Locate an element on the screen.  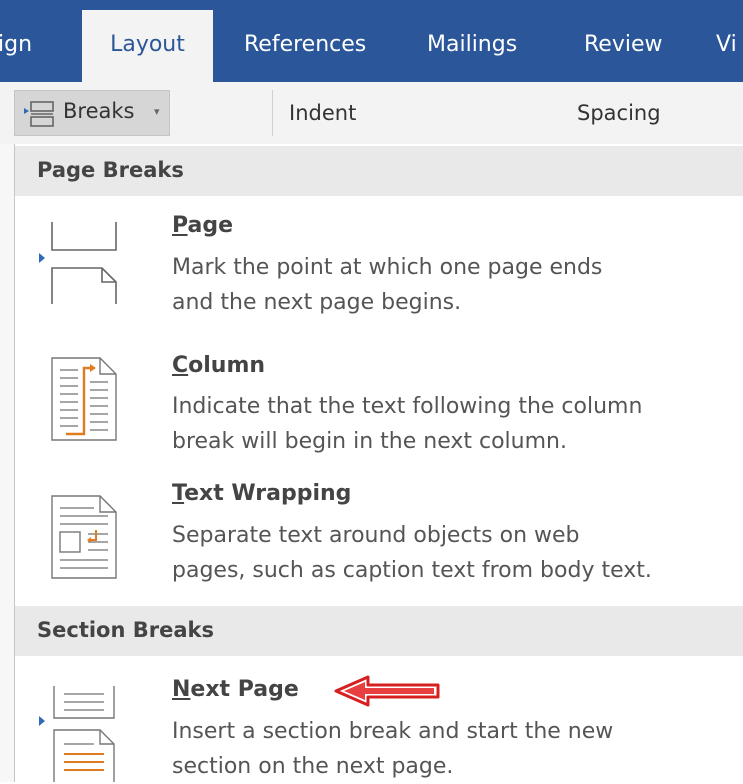
breaks-button: Breaks ▾ is located at coordinates (92, 113).